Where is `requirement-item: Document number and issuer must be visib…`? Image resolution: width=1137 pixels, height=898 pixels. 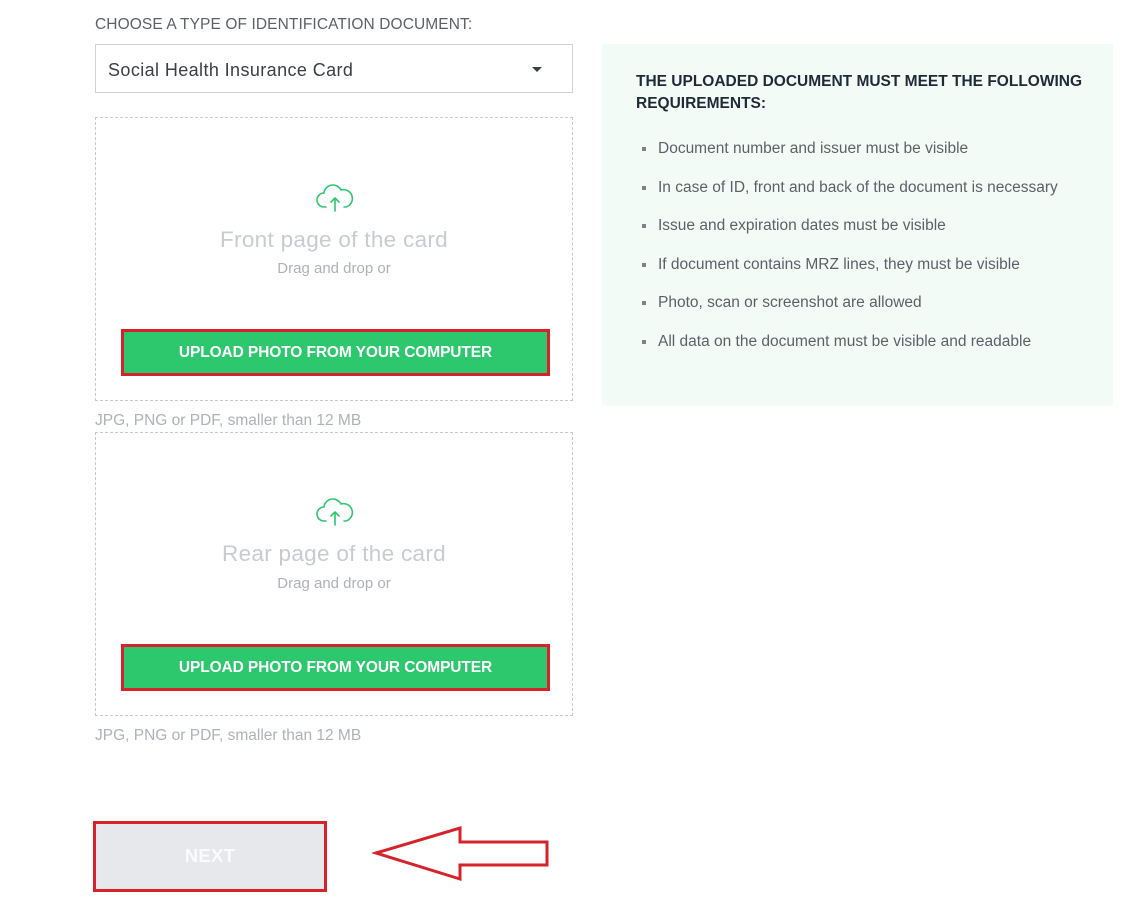
requirement-item: Document number and issuer must be visib… is located at coordinates (860, 149).